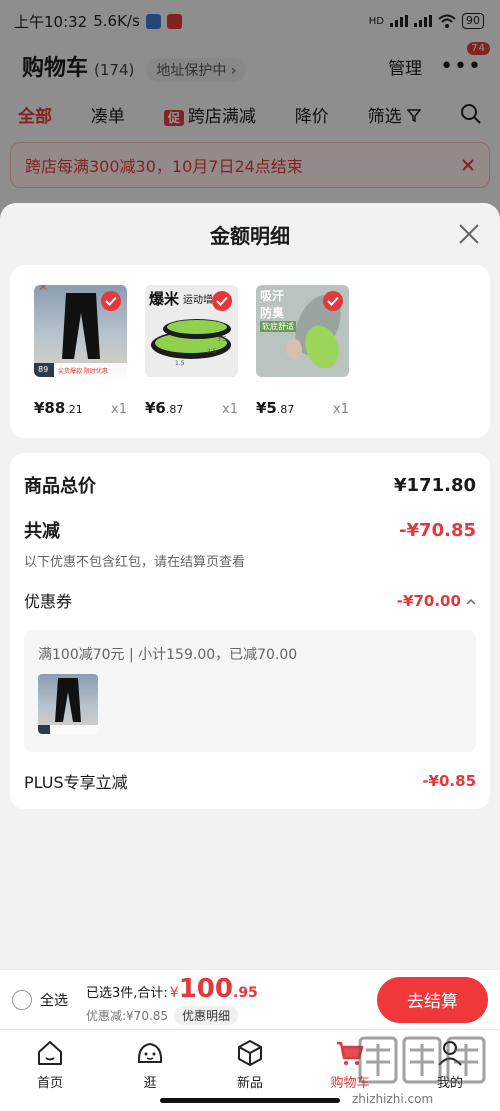  I want to click on svg-text: 1.5, so click(180, 363).